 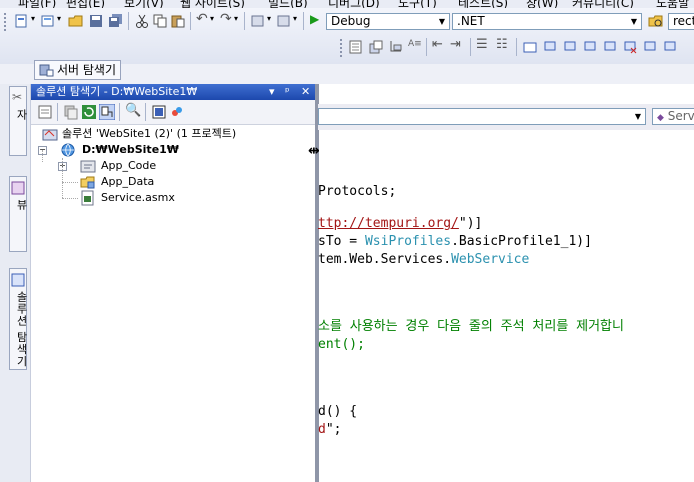 I want to click on menu-test: 테스트(S), so click(x=483, y=4).